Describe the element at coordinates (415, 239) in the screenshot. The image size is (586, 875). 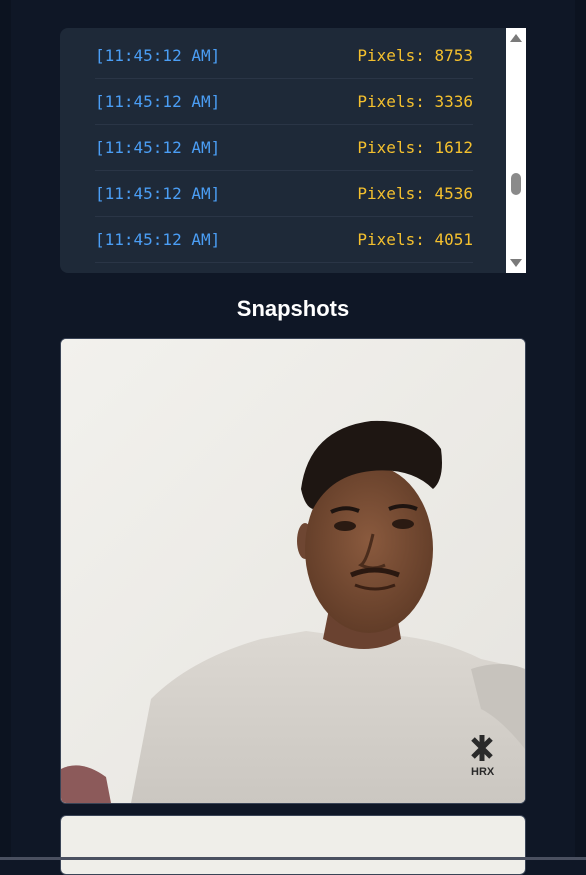
I see `log-pixel-count: Pixels: 4051` at that location.